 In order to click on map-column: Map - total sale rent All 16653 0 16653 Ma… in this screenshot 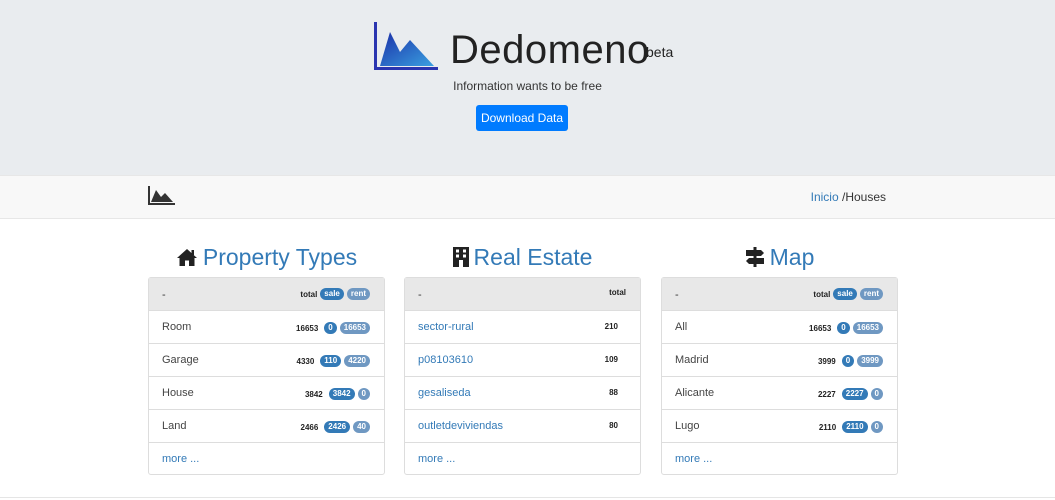, I will do `click(779, 359)`.